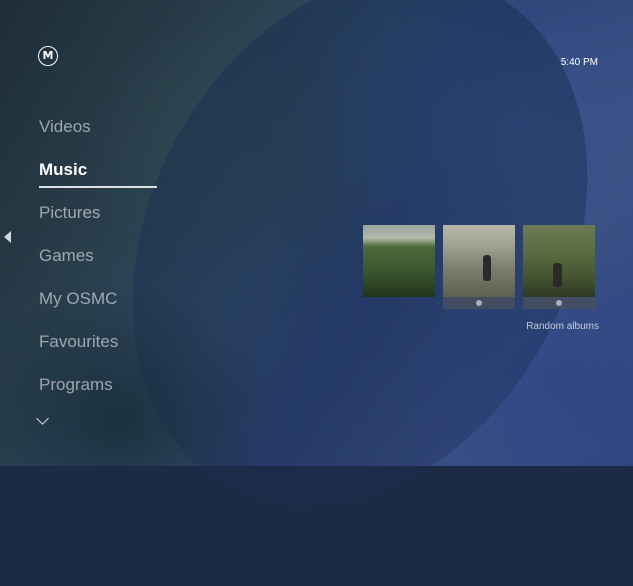  I want to click on menu-item-my-osmc: My OSMC, so click(78, 306).